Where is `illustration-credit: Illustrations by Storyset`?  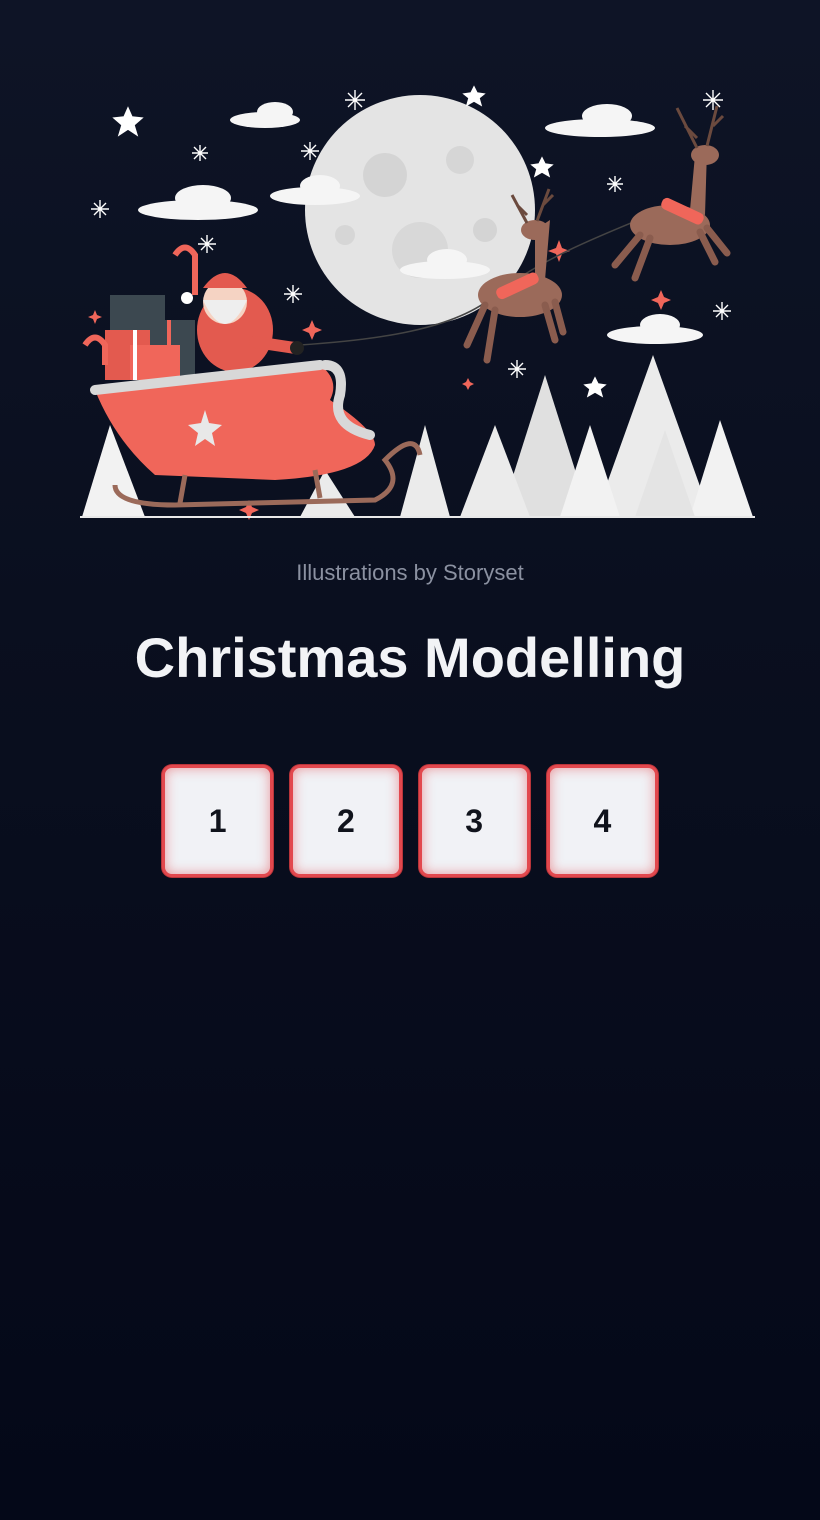
illustration-credit: Illustrations by Storyset is located at coordinates (410, 573).